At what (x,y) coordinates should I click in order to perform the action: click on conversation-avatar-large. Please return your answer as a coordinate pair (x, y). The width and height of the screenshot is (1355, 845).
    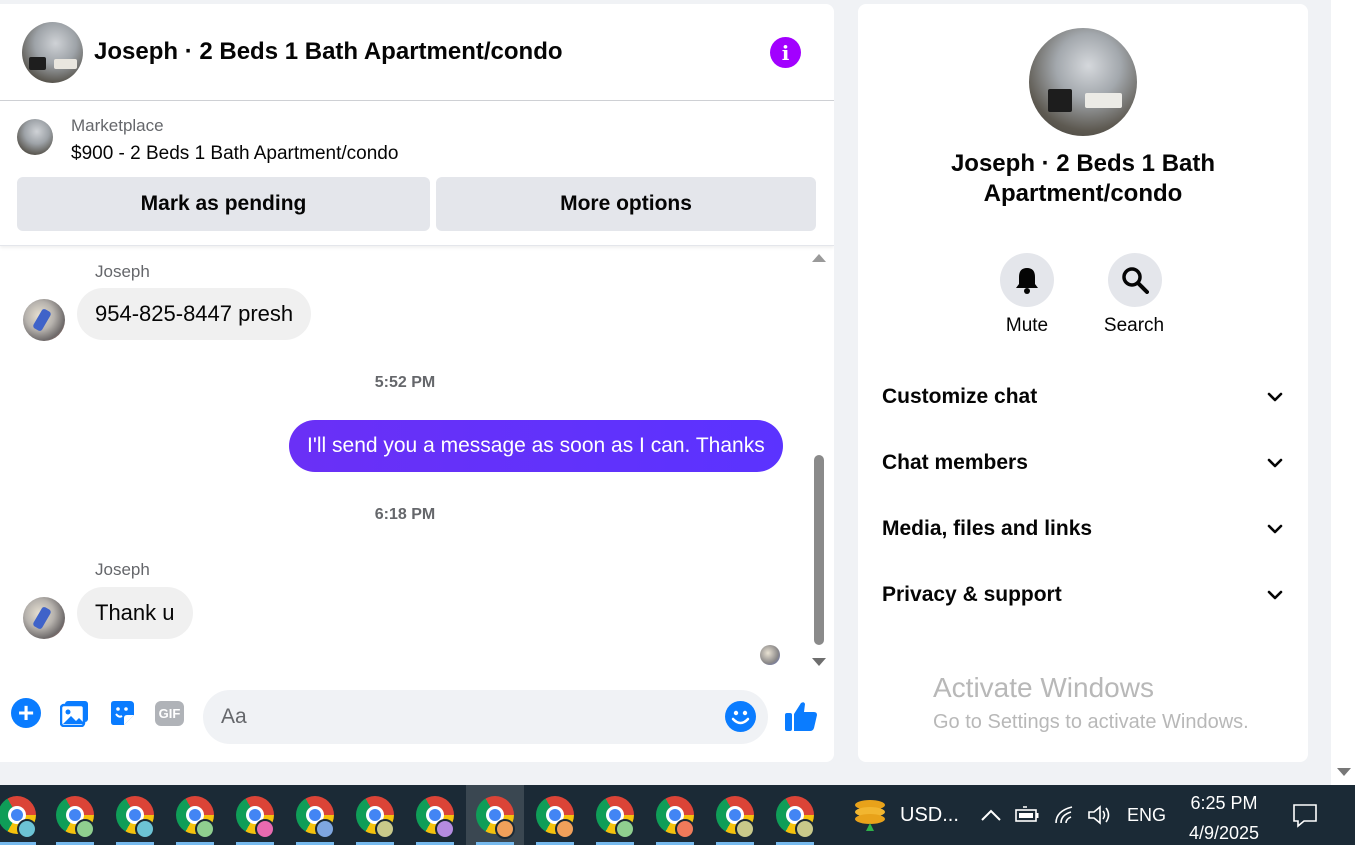
    Looking at the image, I should click on (1083, 82).